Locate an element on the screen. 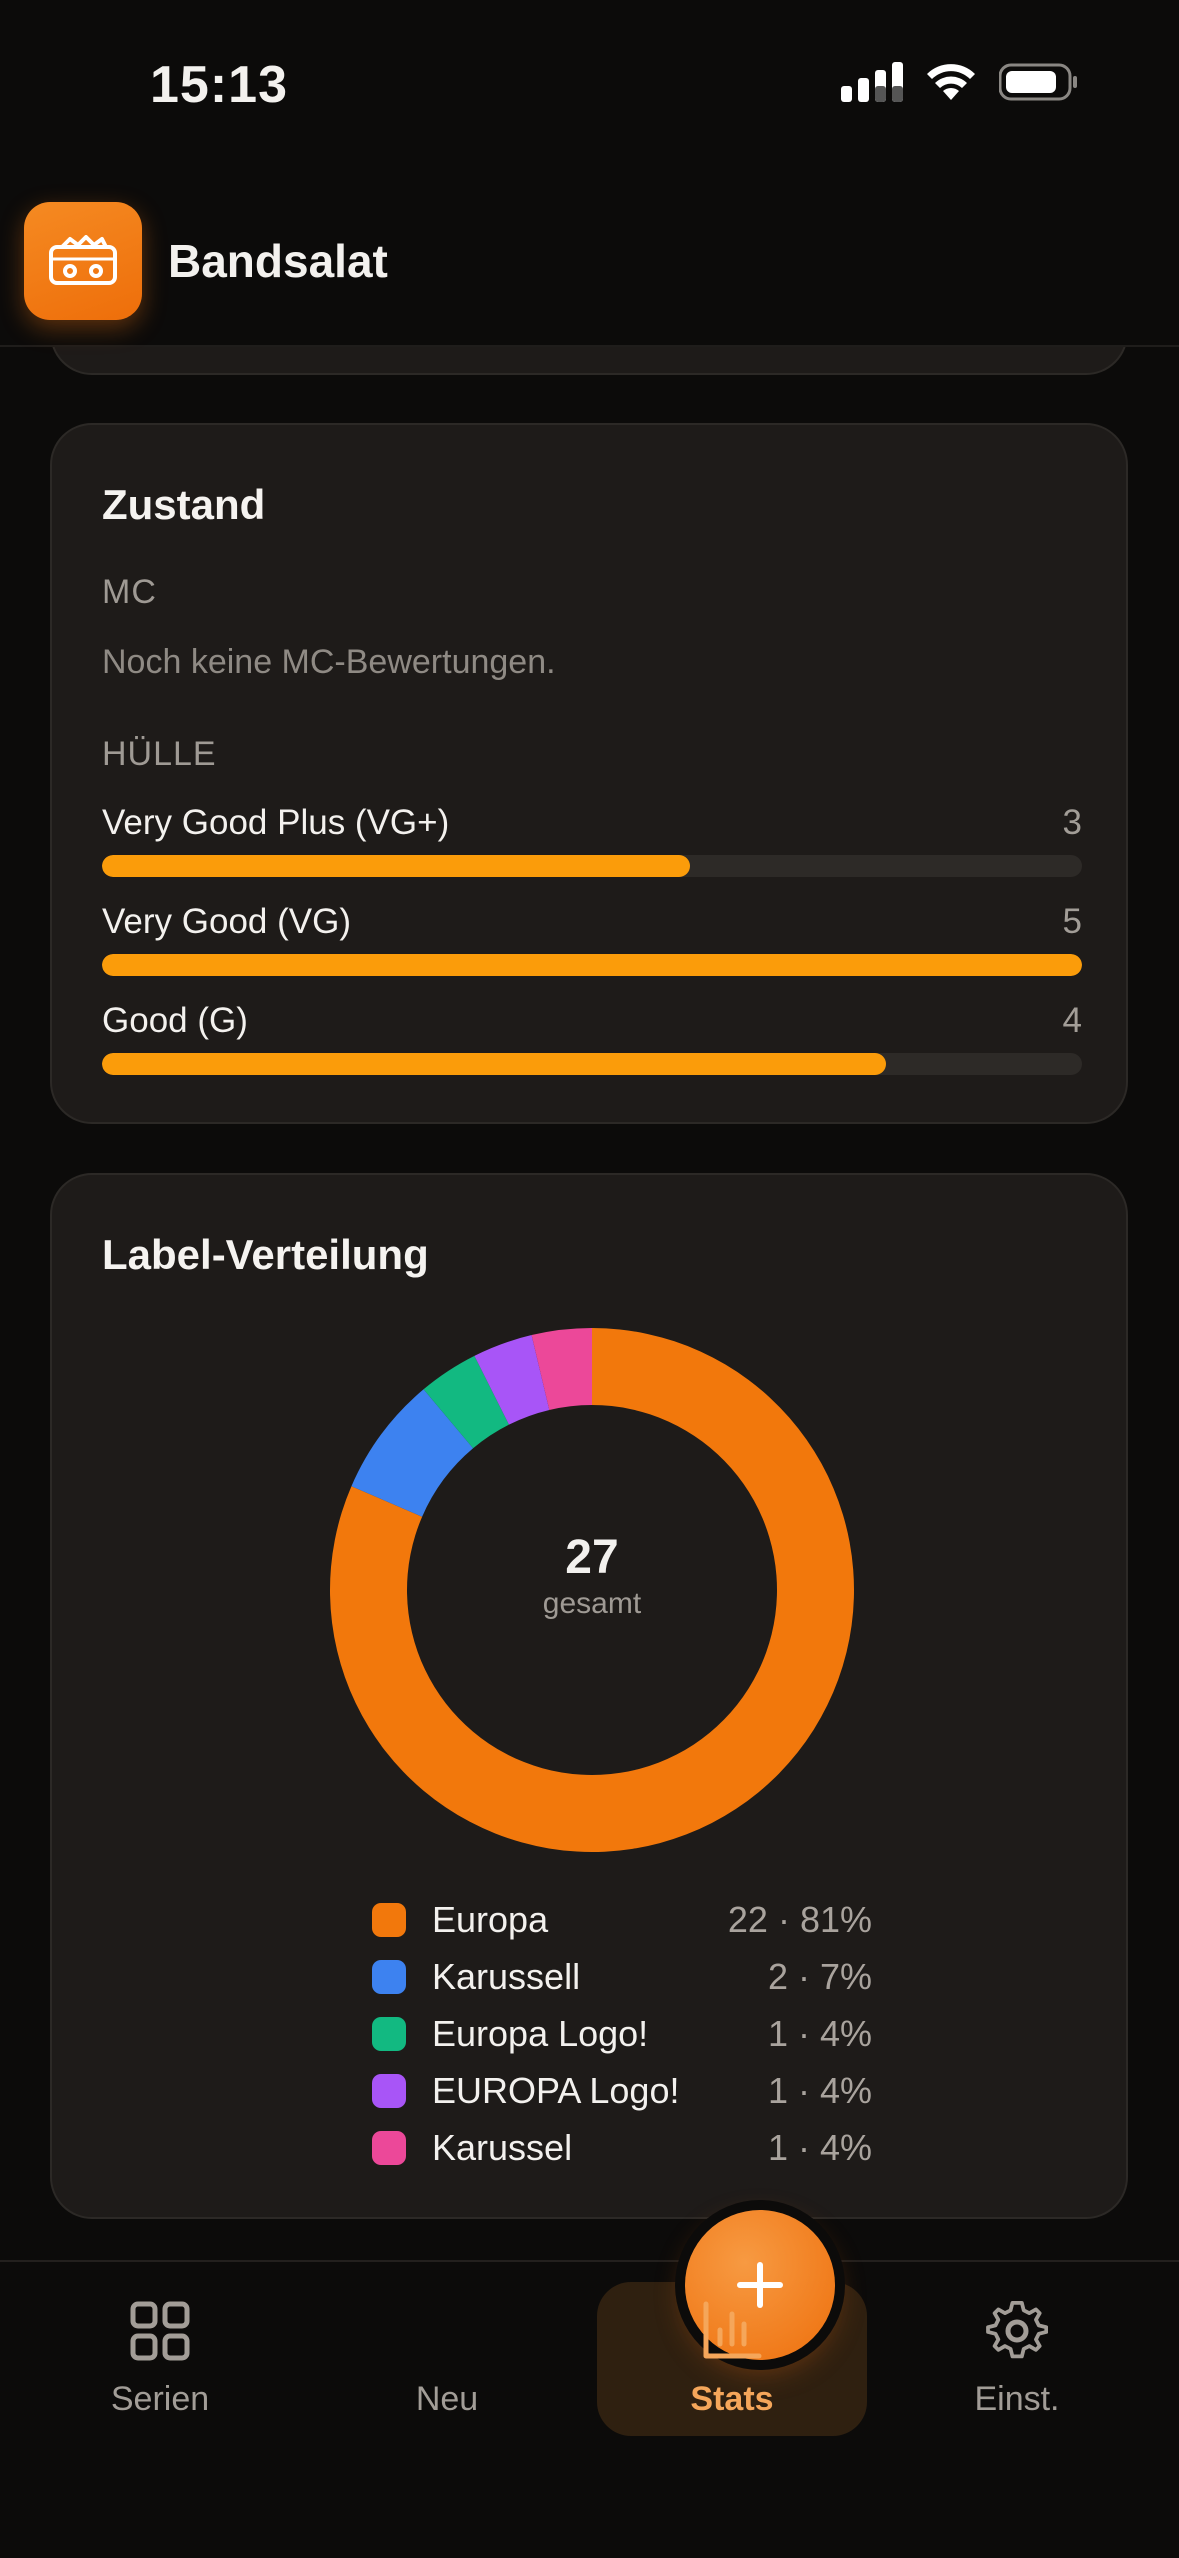 The width and height of the screenshot is (1179, 2558). condition-bar-label: Good (G) is located at coordinates (175, 1020).